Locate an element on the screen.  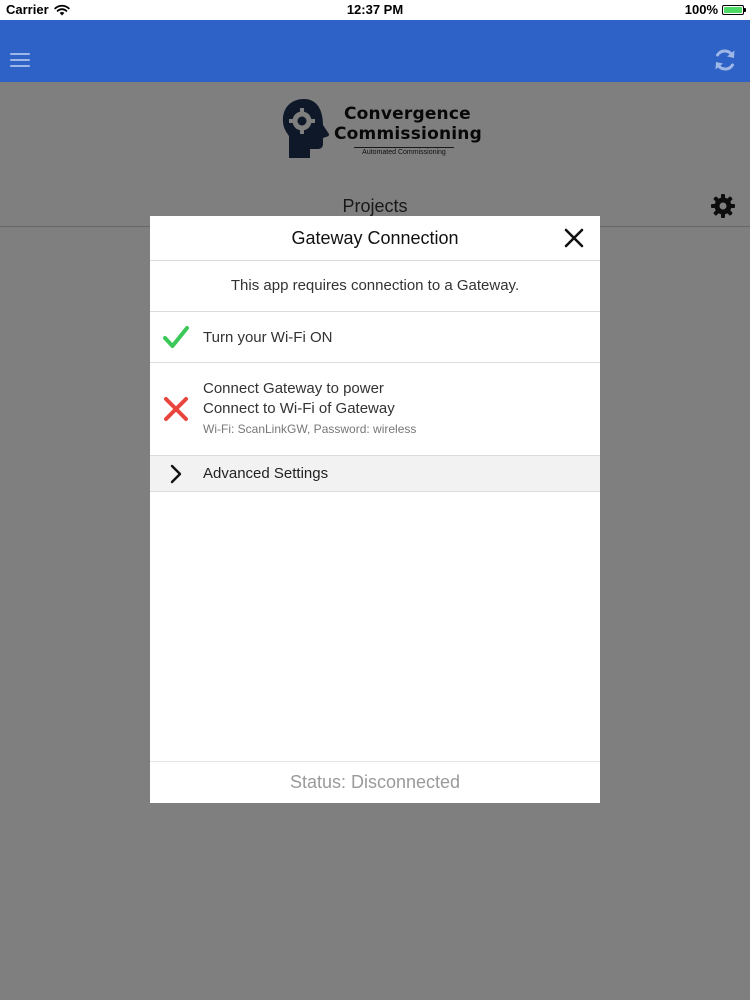
check-icon is located at coordinates (176, 337).